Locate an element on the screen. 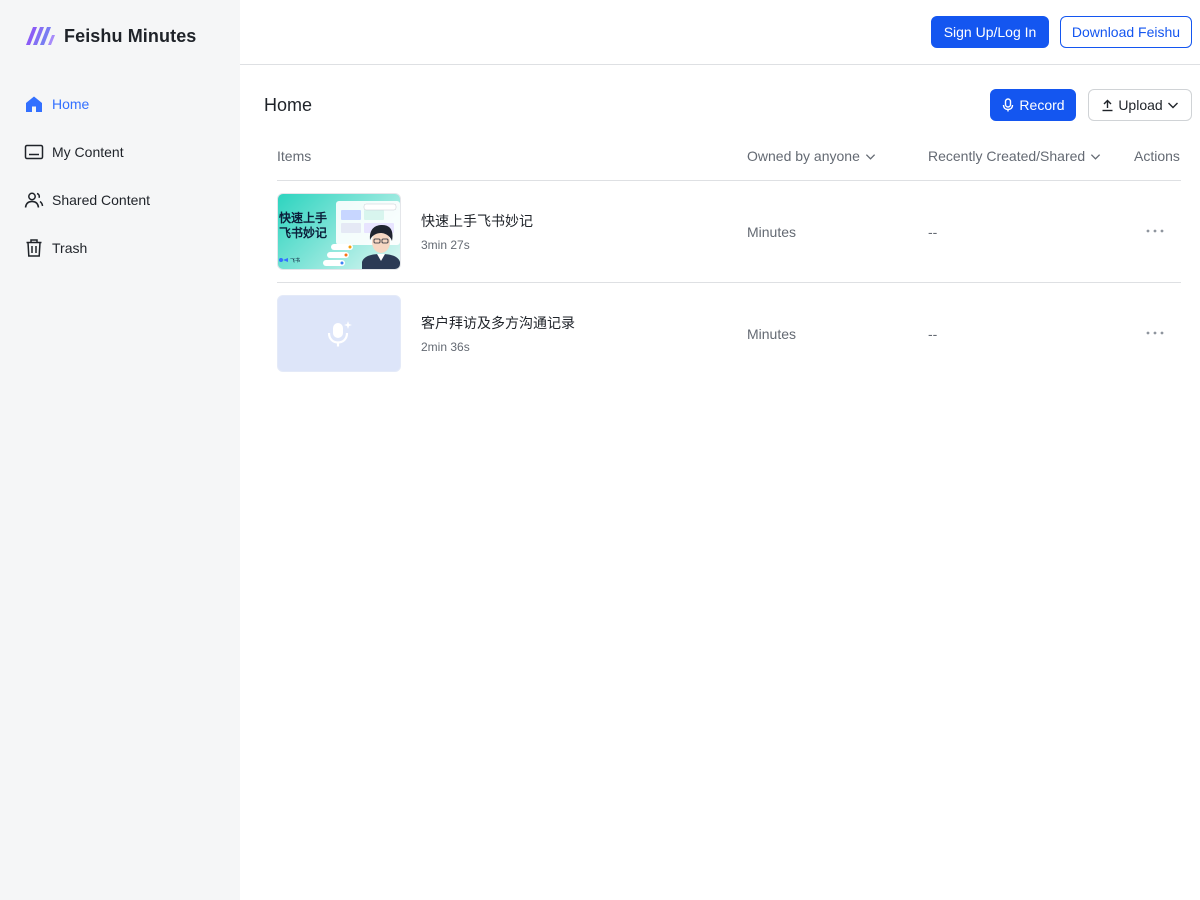 The width and height of the screenshot is (1200, 900). upload-button: Upload is located at coordinates (1140, 105).